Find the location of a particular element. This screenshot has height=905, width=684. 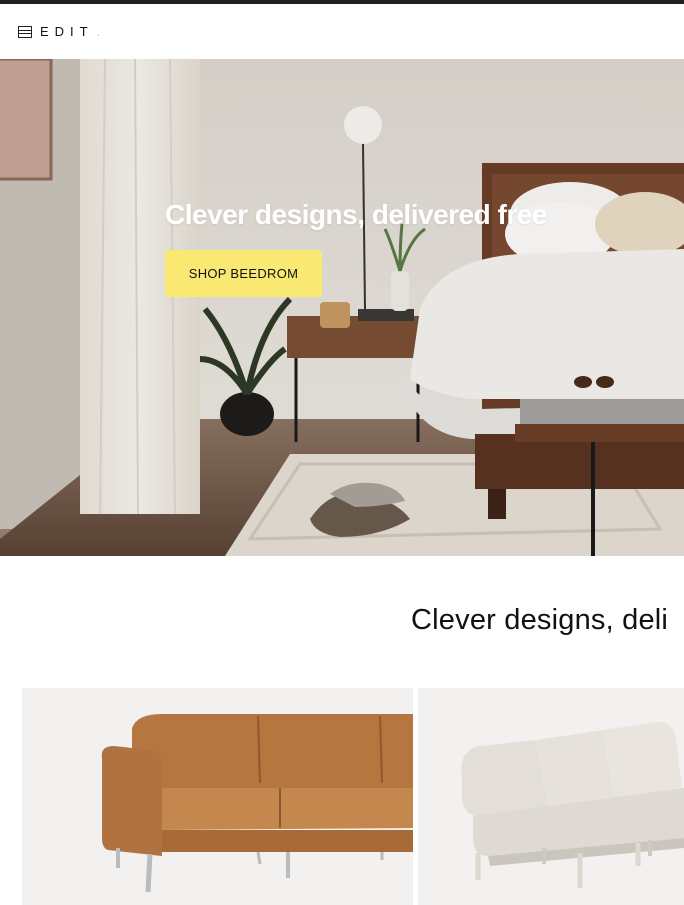

logo: EDIT . is located at coordinates (59, 31).